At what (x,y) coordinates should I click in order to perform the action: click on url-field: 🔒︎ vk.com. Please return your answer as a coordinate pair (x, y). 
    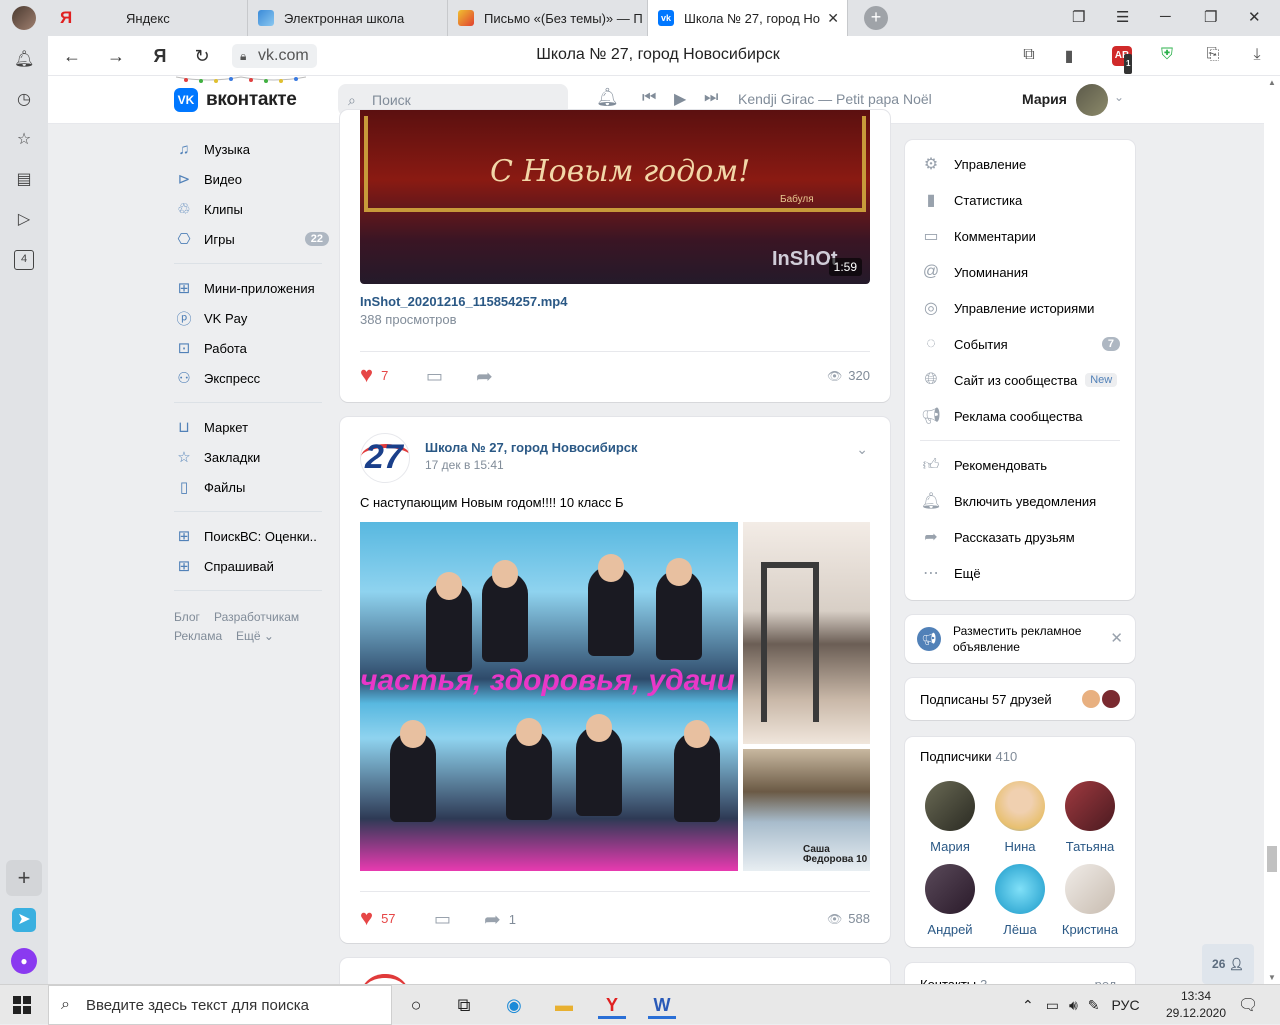
    Looking at the image, I should click on (274, 56).